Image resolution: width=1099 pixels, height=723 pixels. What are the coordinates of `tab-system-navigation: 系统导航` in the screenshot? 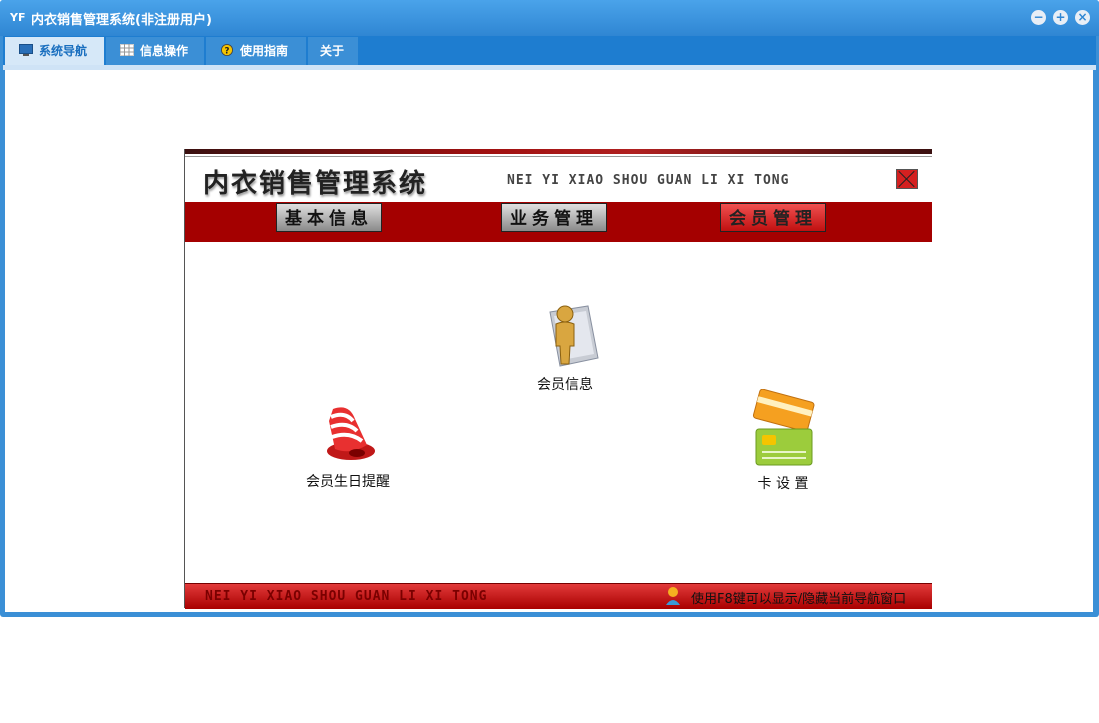 It's located at (54, 51).